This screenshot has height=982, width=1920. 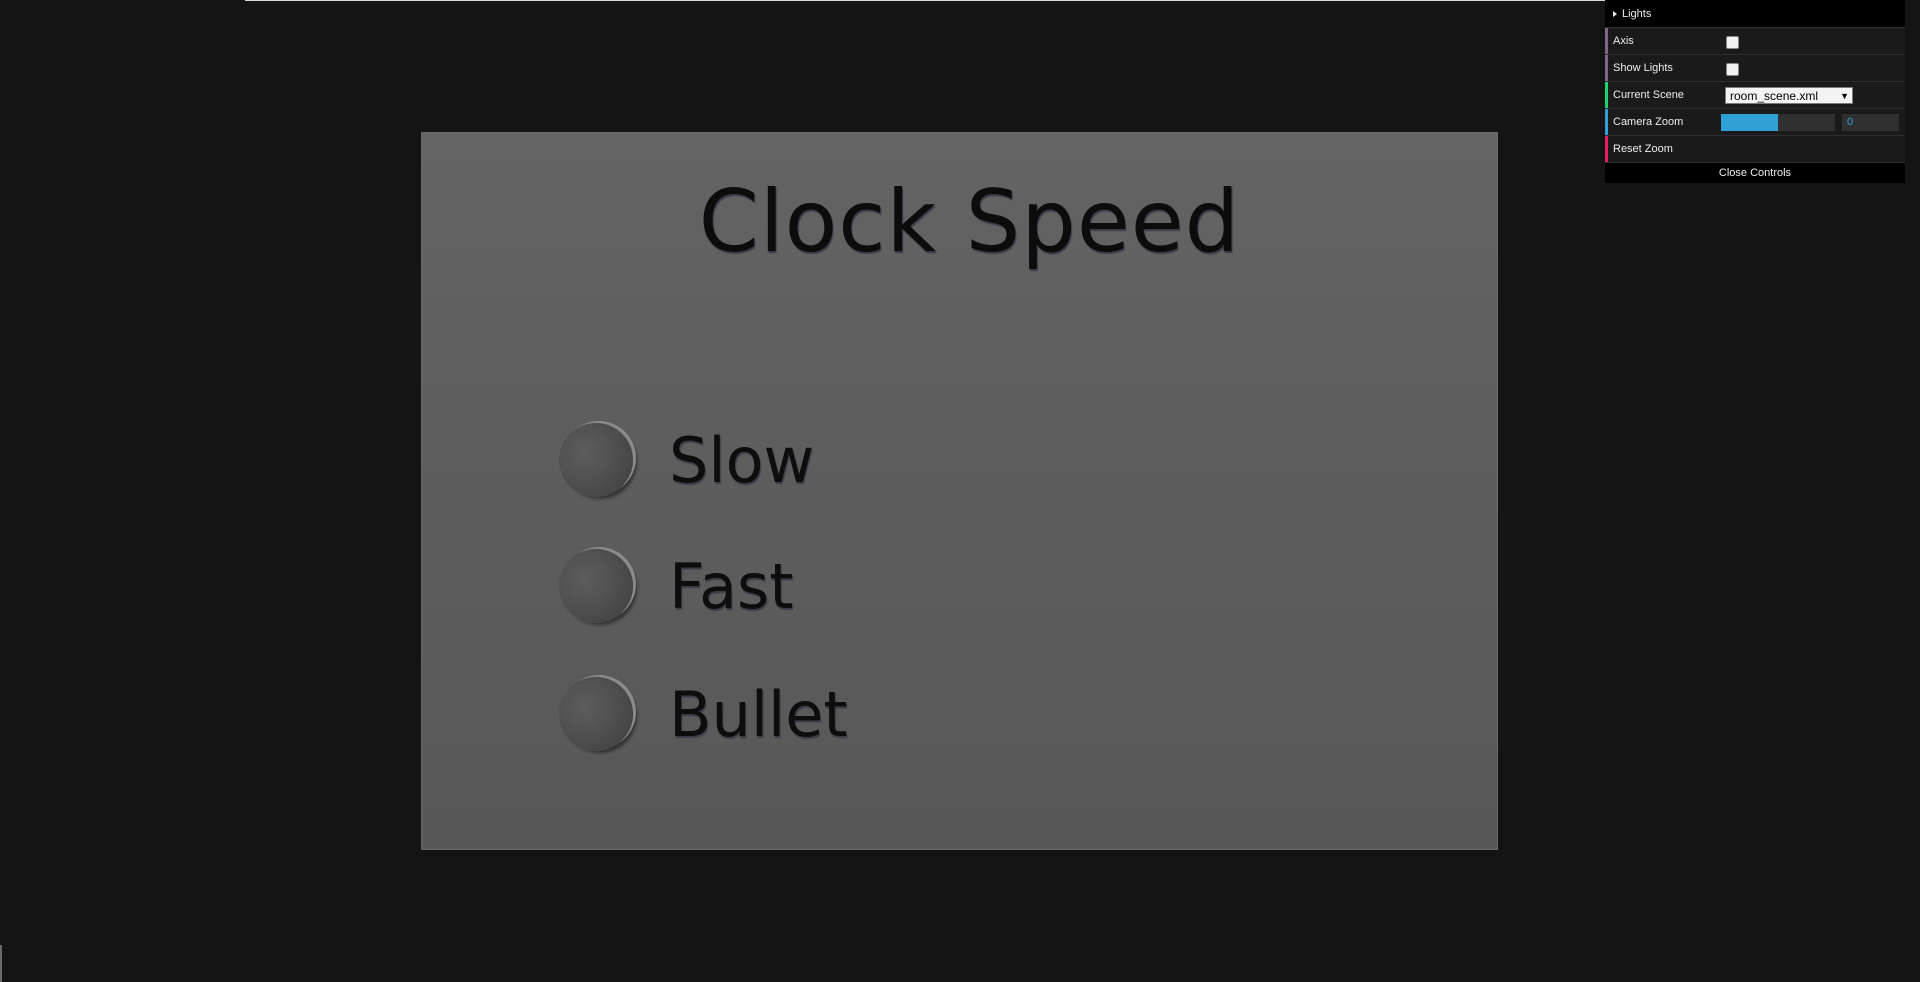 What do you see at coordinates (742, 460) in the screenshot?
I see `option-label-slow: Slow` at bounding box center [742, 460].